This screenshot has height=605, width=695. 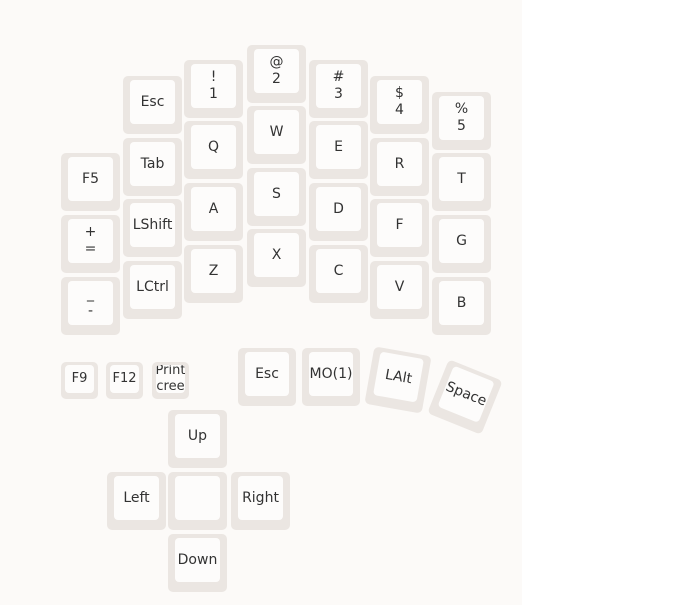 I want to click on key-r: R, so click(x=399, y=167).